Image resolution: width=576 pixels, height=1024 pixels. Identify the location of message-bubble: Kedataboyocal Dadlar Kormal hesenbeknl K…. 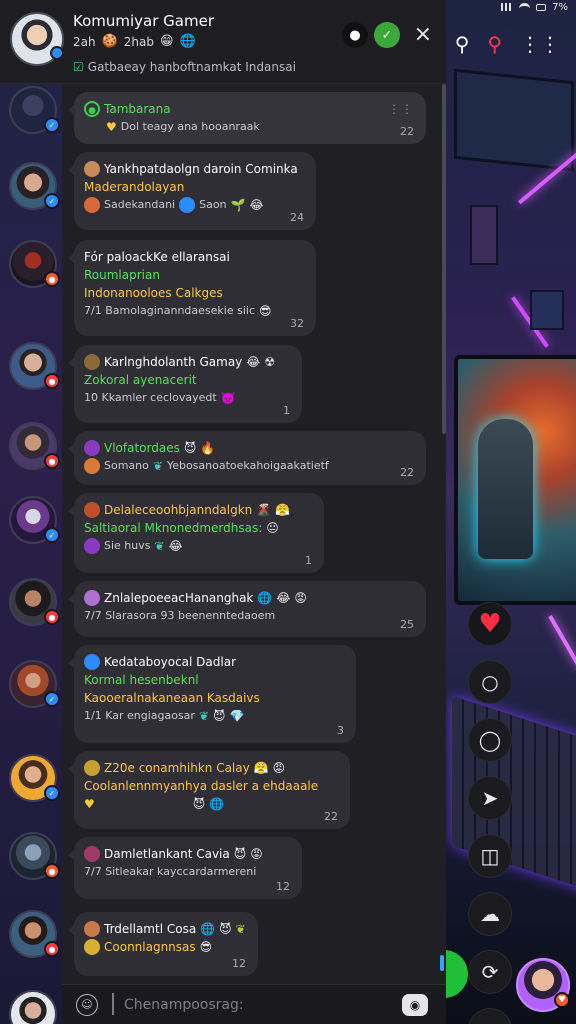
(212, 694).